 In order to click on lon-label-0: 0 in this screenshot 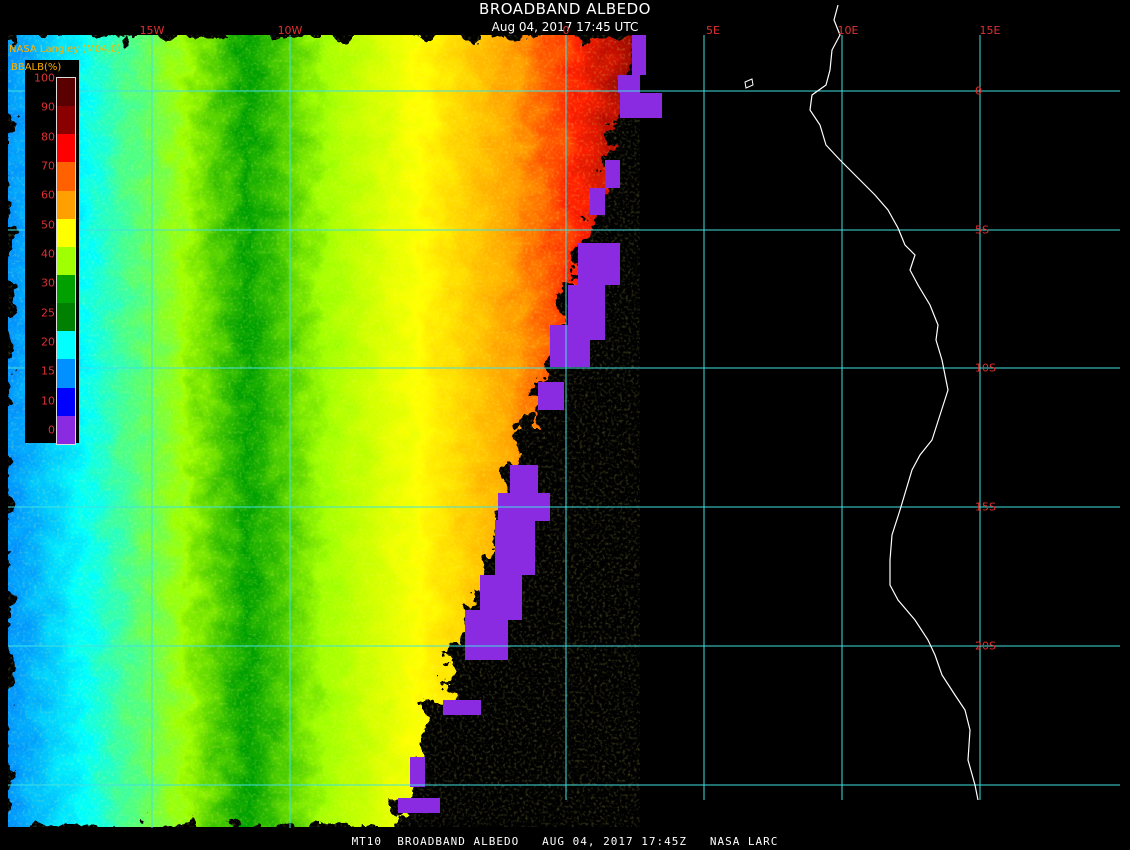, I will do `click(566, 30)`.